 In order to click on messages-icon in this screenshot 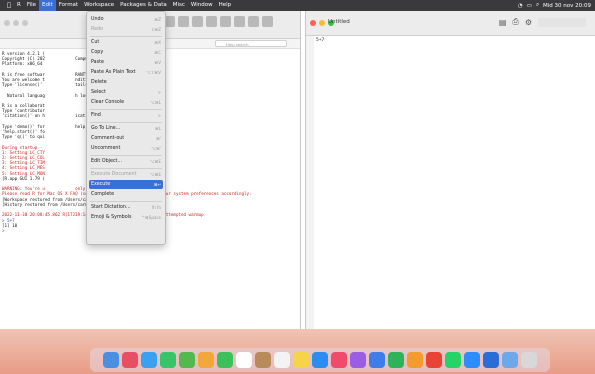, I will do `click(168, 360)`.